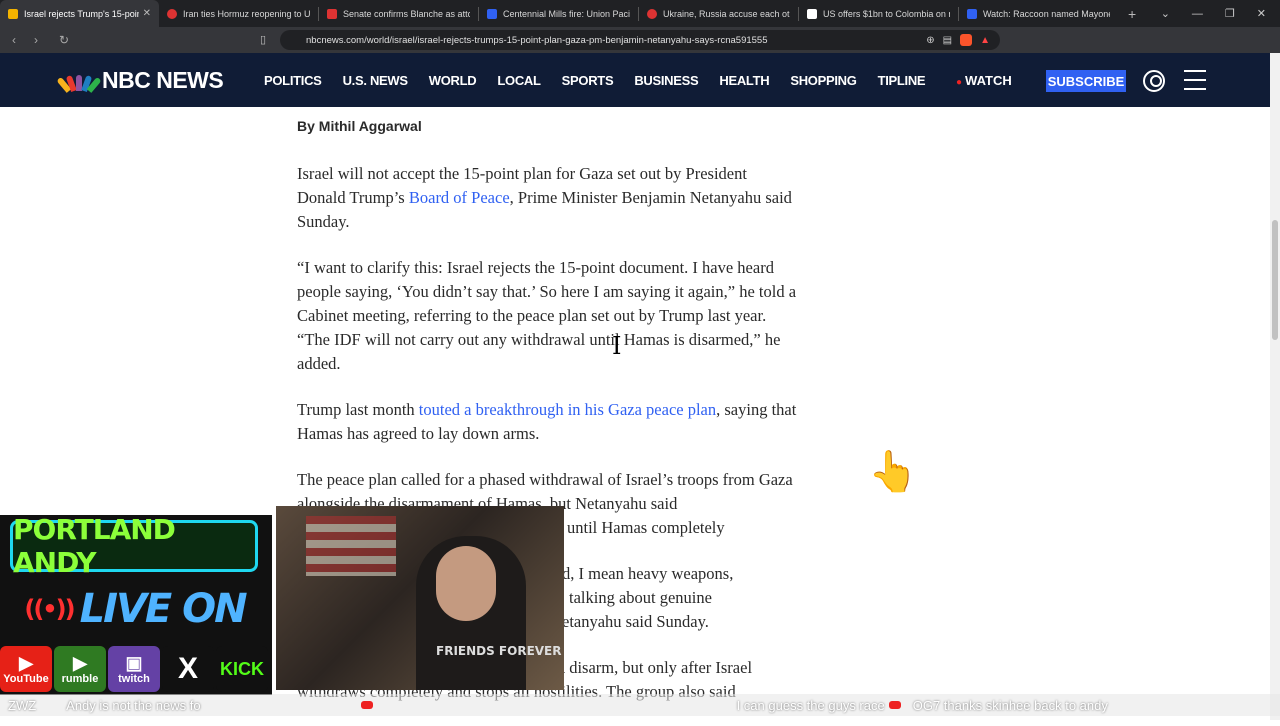 Image resolution: width=1280 pixels, height=726 pixels. I want to click on nav-us-news: U.S. NEWS, so click(376, 80).